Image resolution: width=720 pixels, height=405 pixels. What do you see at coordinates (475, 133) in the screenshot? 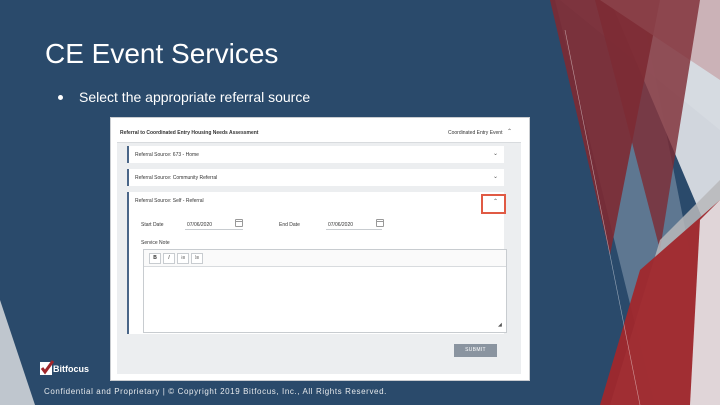
I see `header-right-label: Coordinated Entry Event` at bounding box center [475, 133].